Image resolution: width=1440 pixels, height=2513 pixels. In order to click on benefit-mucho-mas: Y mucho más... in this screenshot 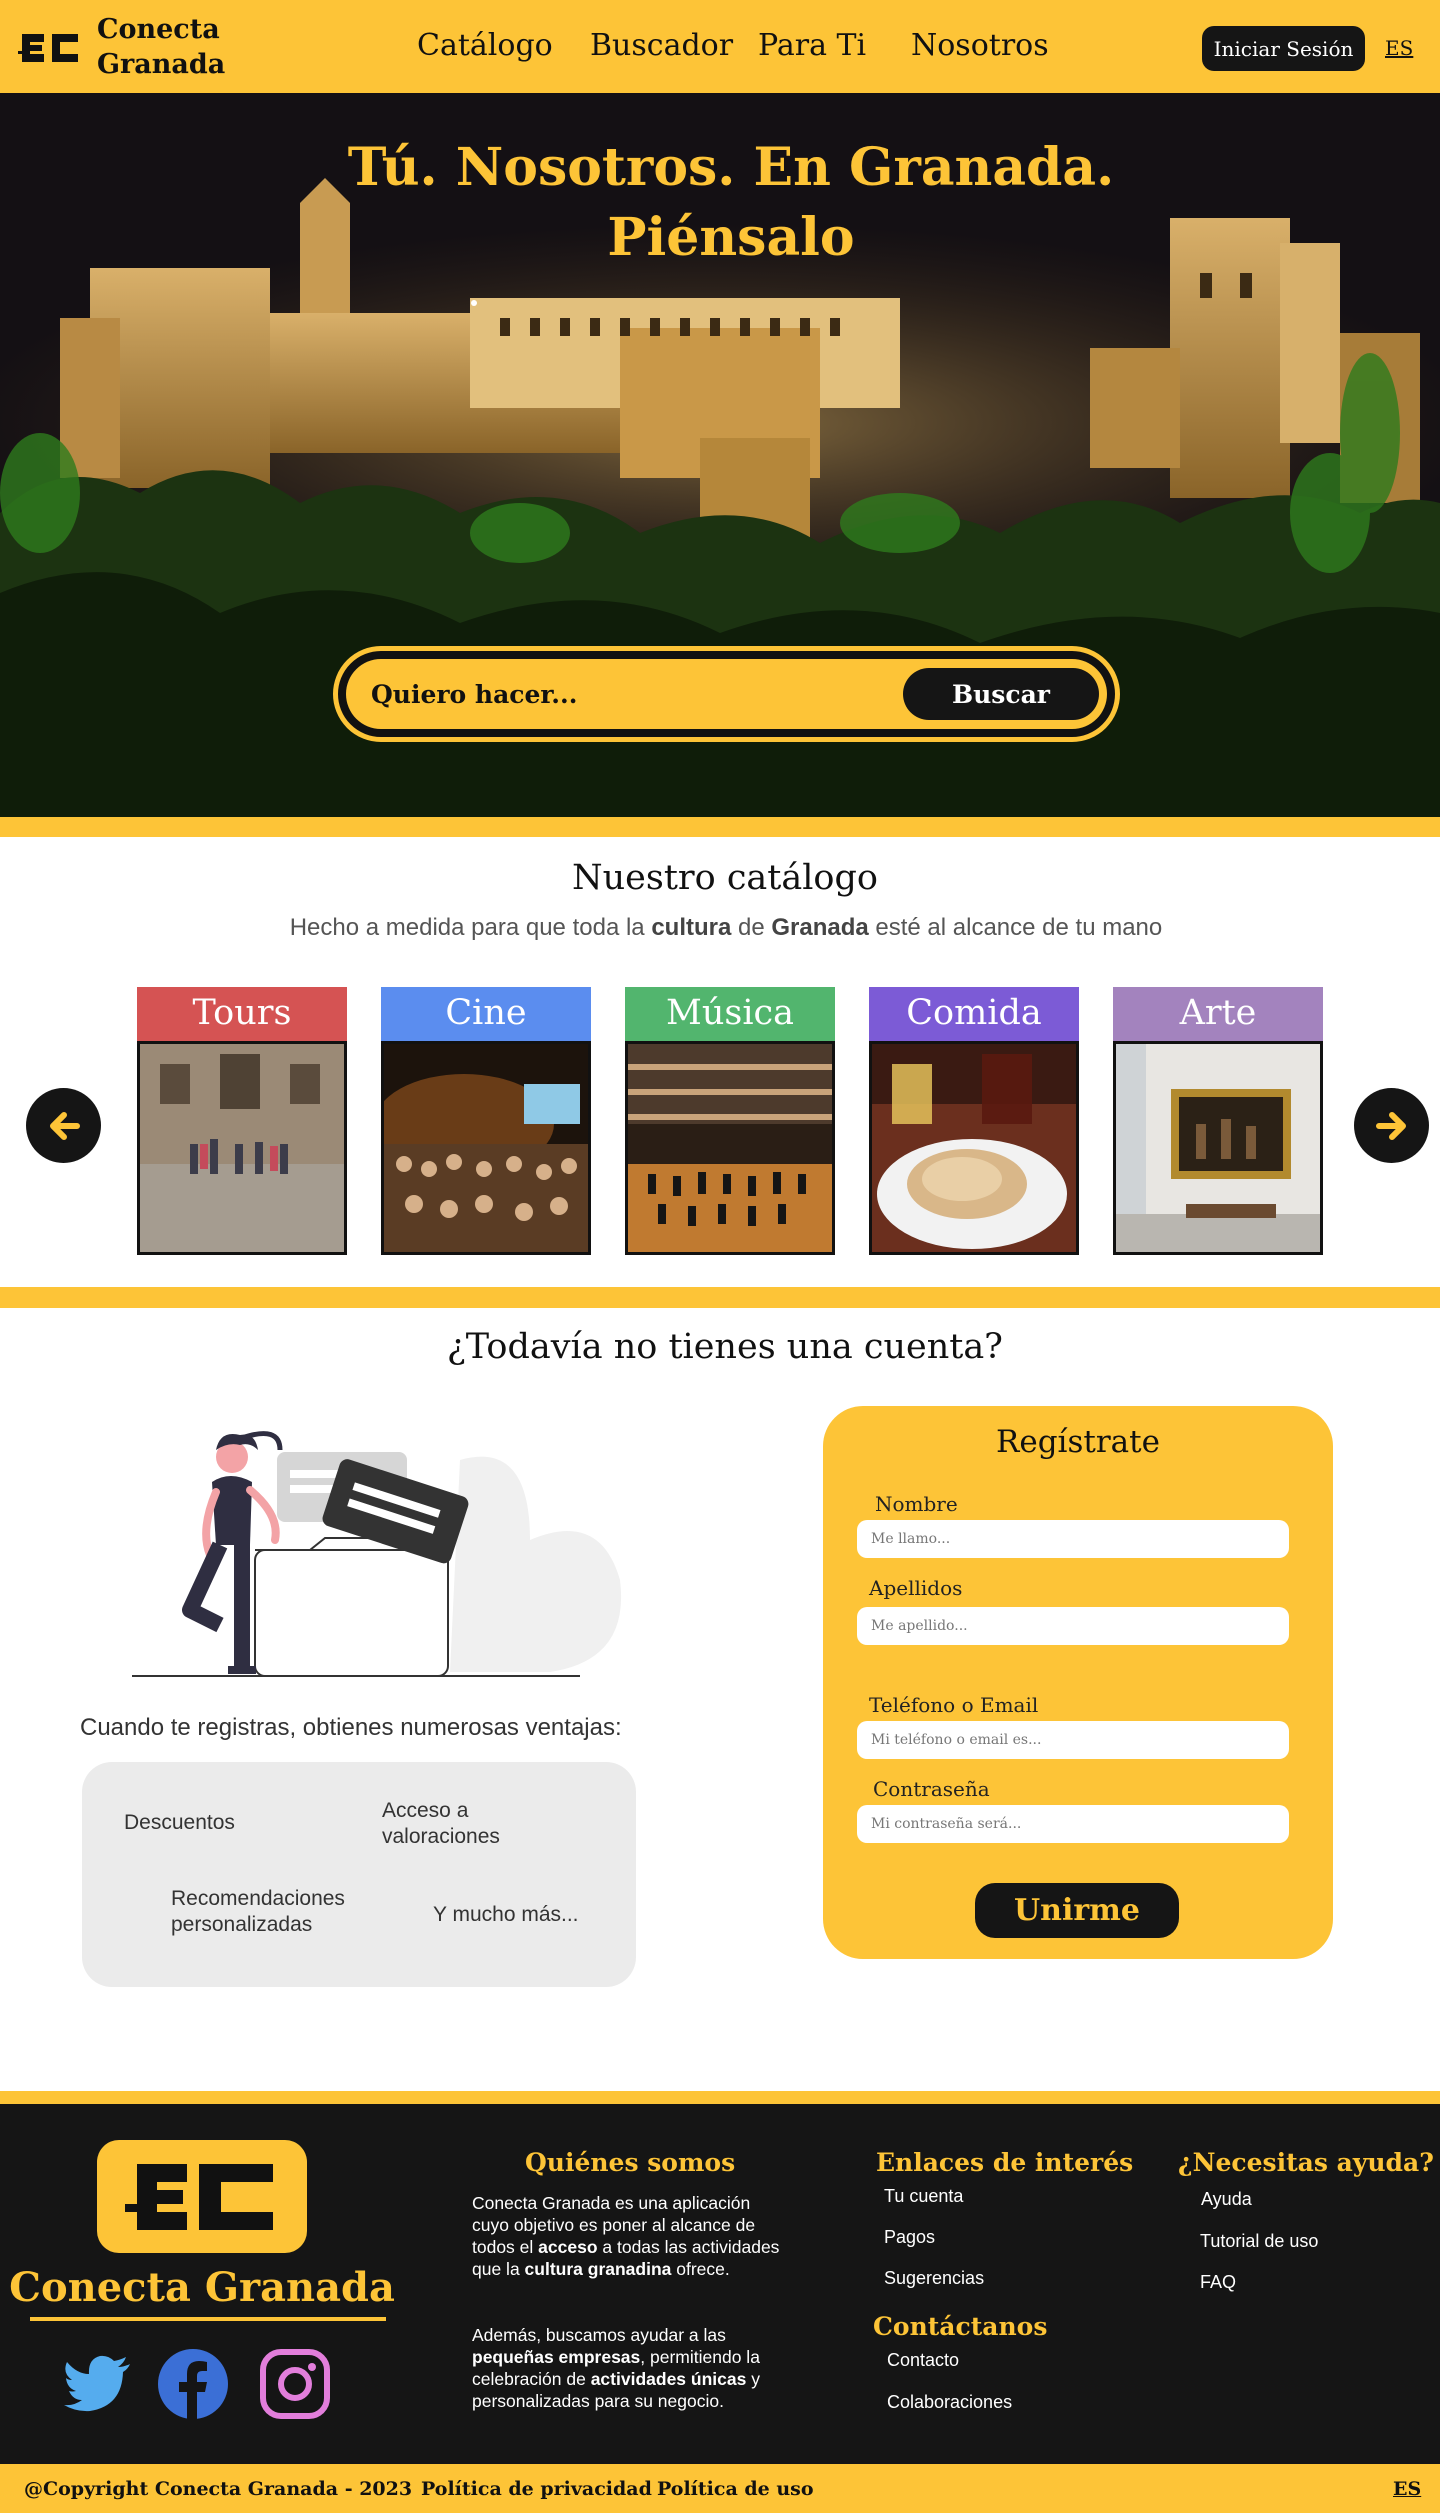, I will do `click(506, 1914)`.